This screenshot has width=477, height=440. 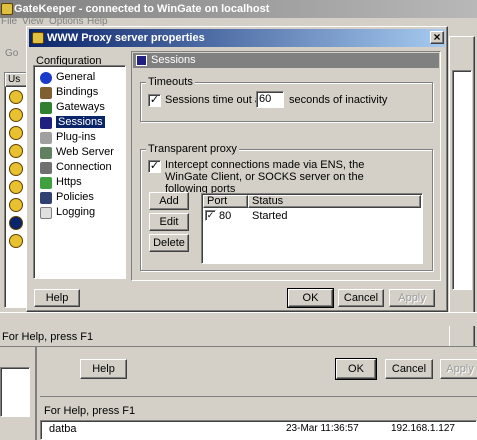 What do you see at coordinates (75, 197) in the screenshot?
I see `nav-policies-label: Policies` at bounding box center [75, 197].